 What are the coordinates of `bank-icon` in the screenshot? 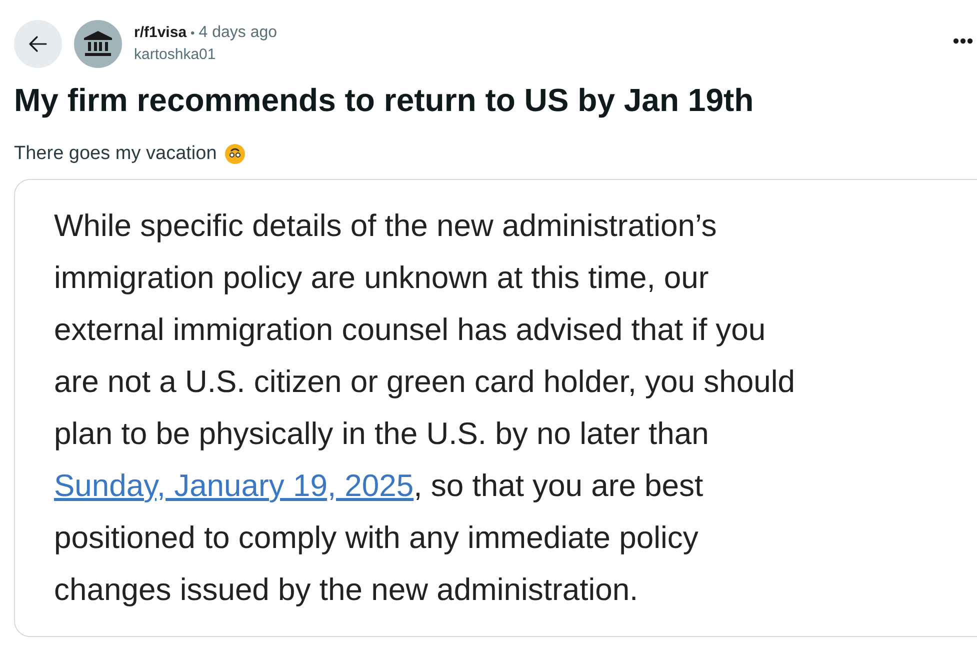 It's located at (98, 44).